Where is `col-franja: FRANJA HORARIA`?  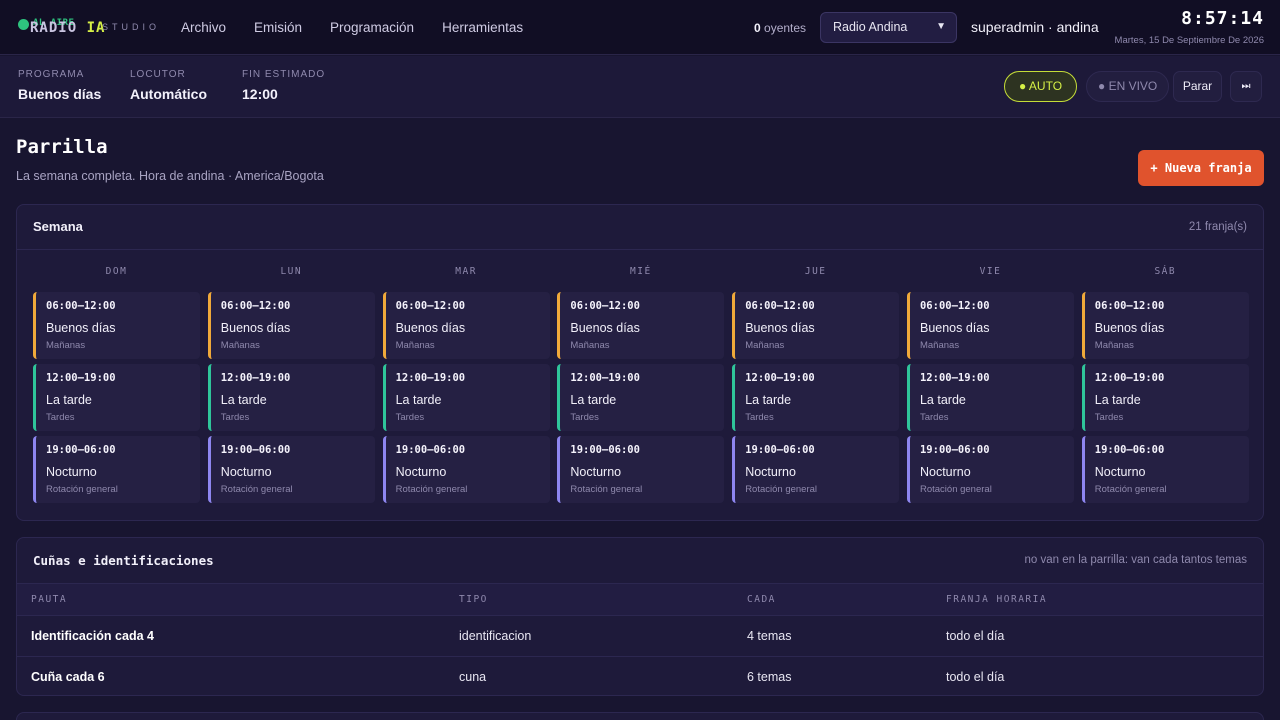 col-franja: FRANJA HORARIA is located at coordinates (996, 599).